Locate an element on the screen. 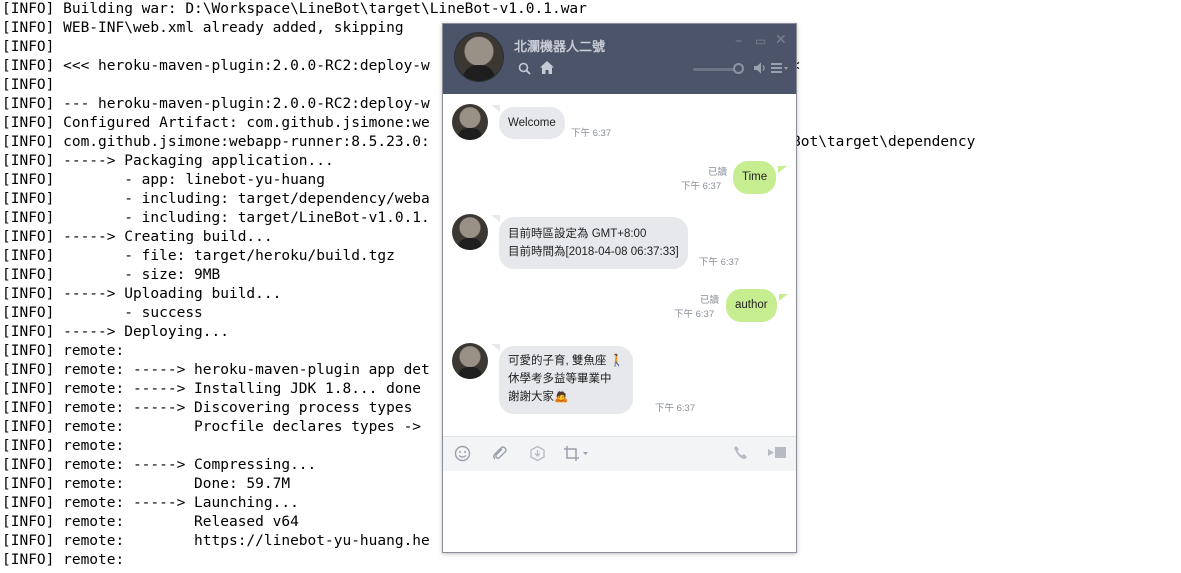 Image resolution: width=1181 pixels, height=573 pixels. maximize-button: ▭ is located at coordinates (760, 41).